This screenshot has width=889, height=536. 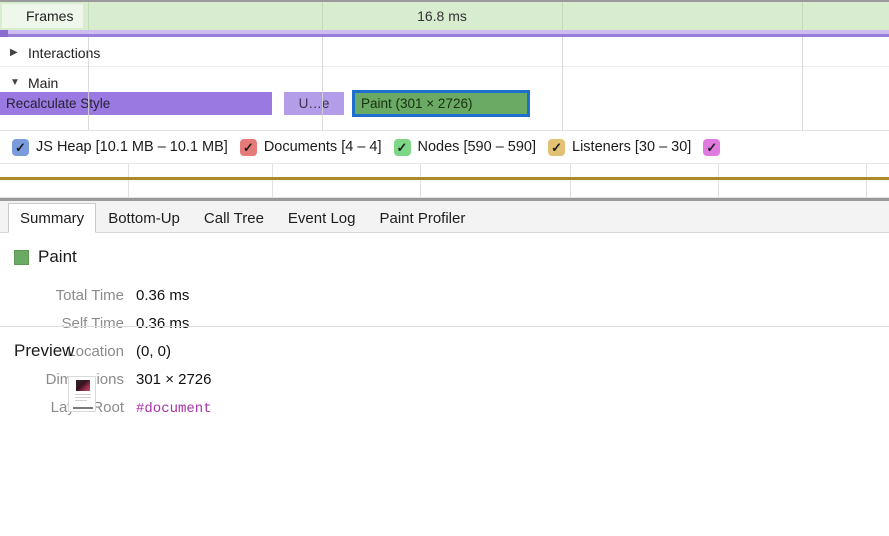 I want to click on counter-nodes: Nodes [590 – 590], so click(x=465, y=147).